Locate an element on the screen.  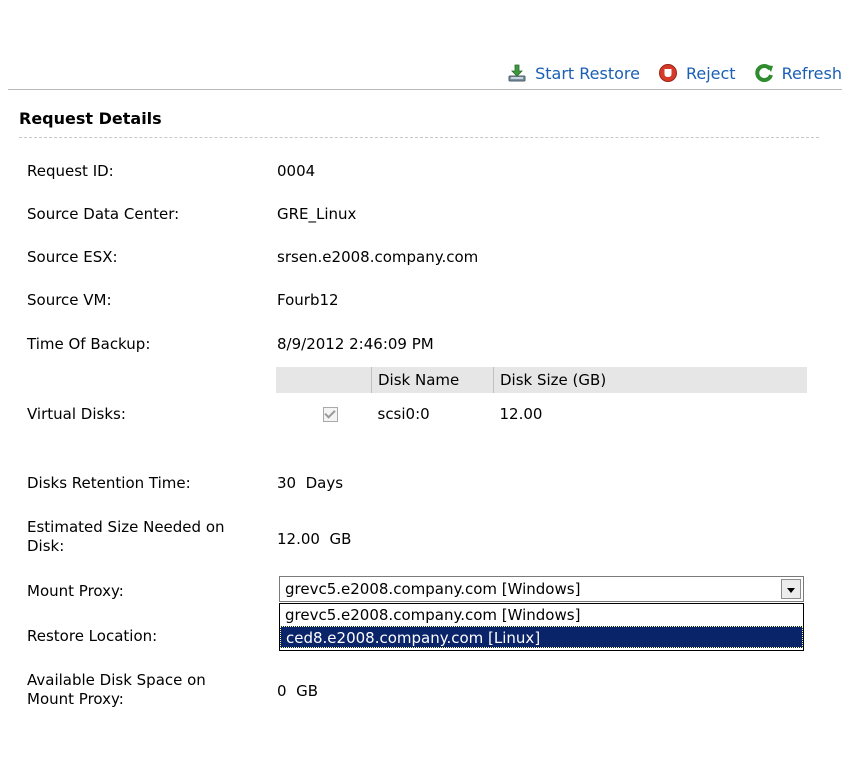
disk-name-cell: scsi0:0 is located at coordinates (403, 414).